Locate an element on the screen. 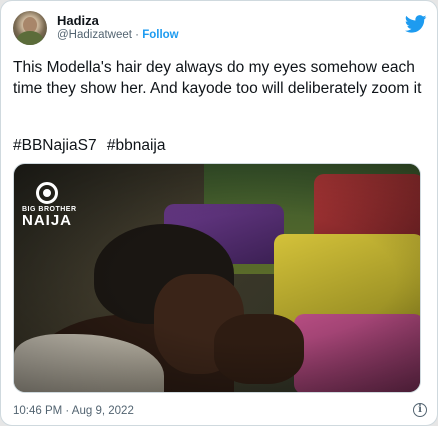 The height and width of the screenshot is (426, 438). hashtag-bbnajias7: #BBNajiaS7 is located at coordinates (55, 145).